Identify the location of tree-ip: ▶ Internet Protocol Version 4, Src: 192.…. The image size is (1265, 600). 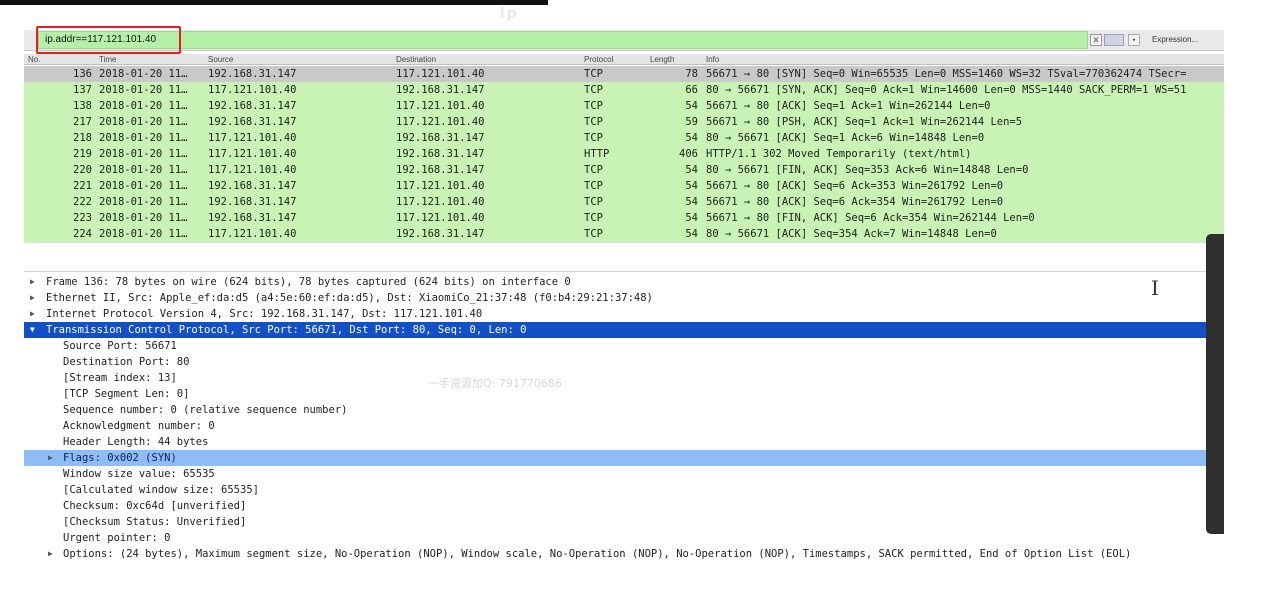
(624, 314).